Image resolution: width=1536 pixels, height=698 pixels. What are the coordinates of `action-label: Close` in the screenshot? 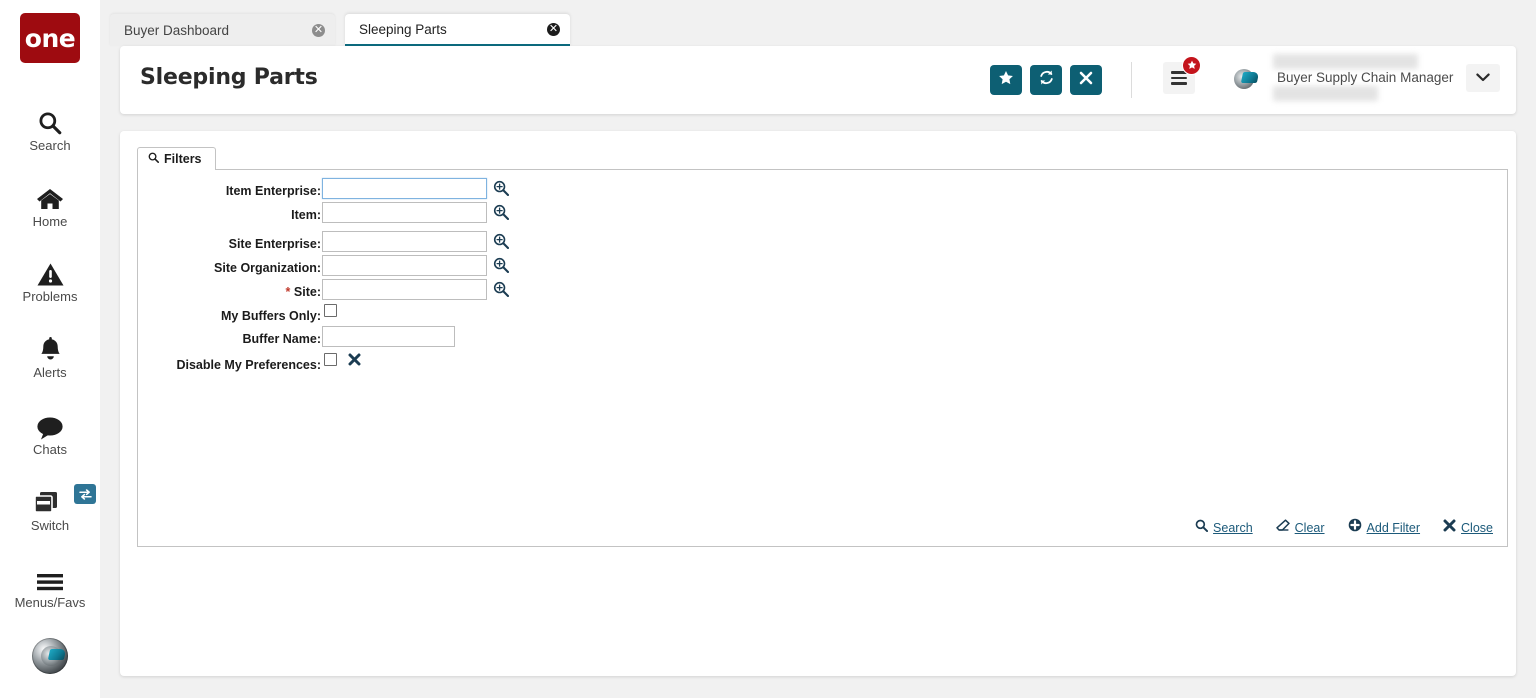 It's located at (1477, 527).